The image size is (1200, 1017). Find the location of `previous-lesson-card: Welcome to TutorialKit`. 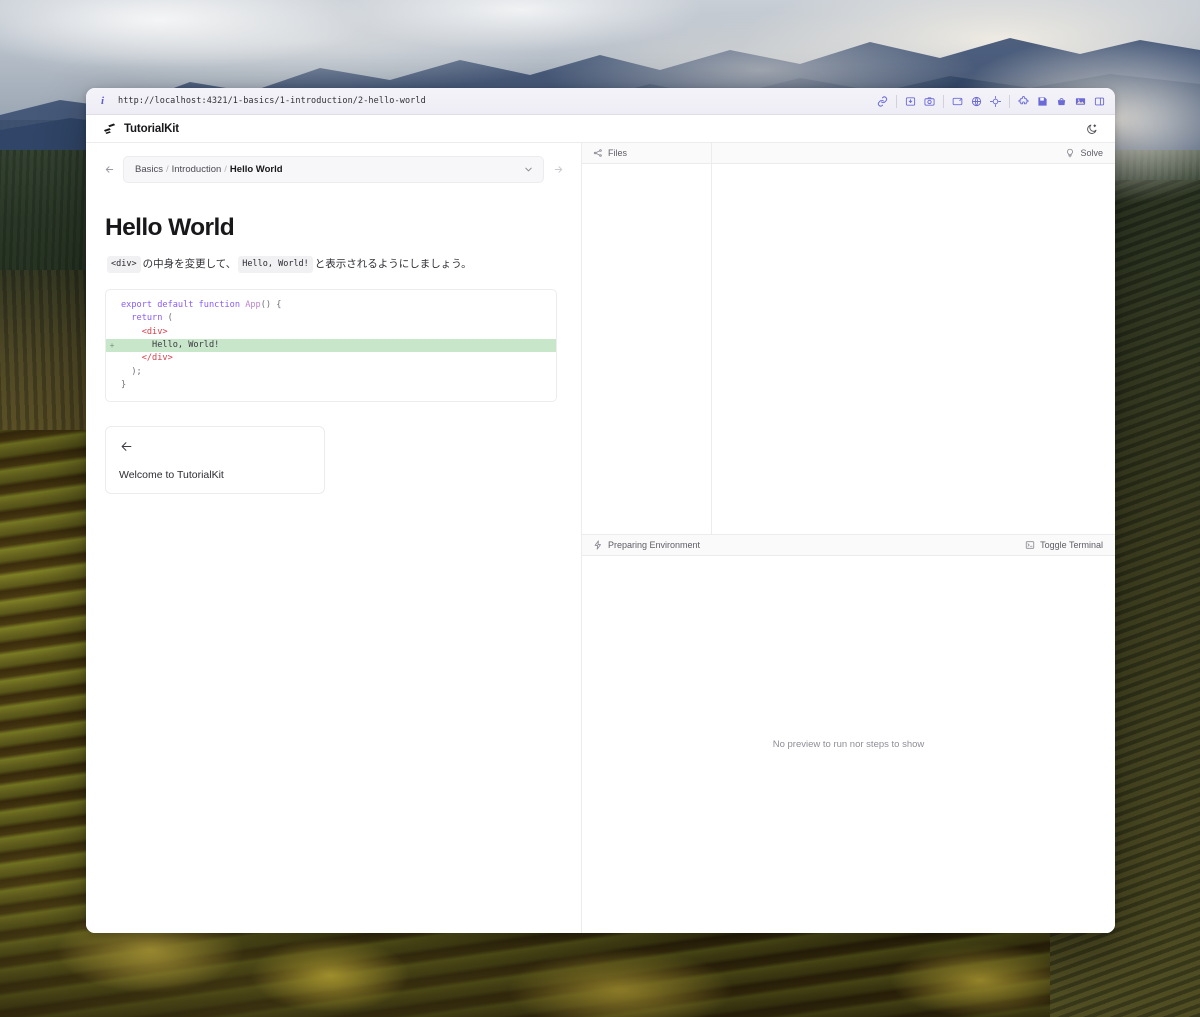

previous-lesson-card: Welcome to TutorialKit is located at coordinates (215, 460).